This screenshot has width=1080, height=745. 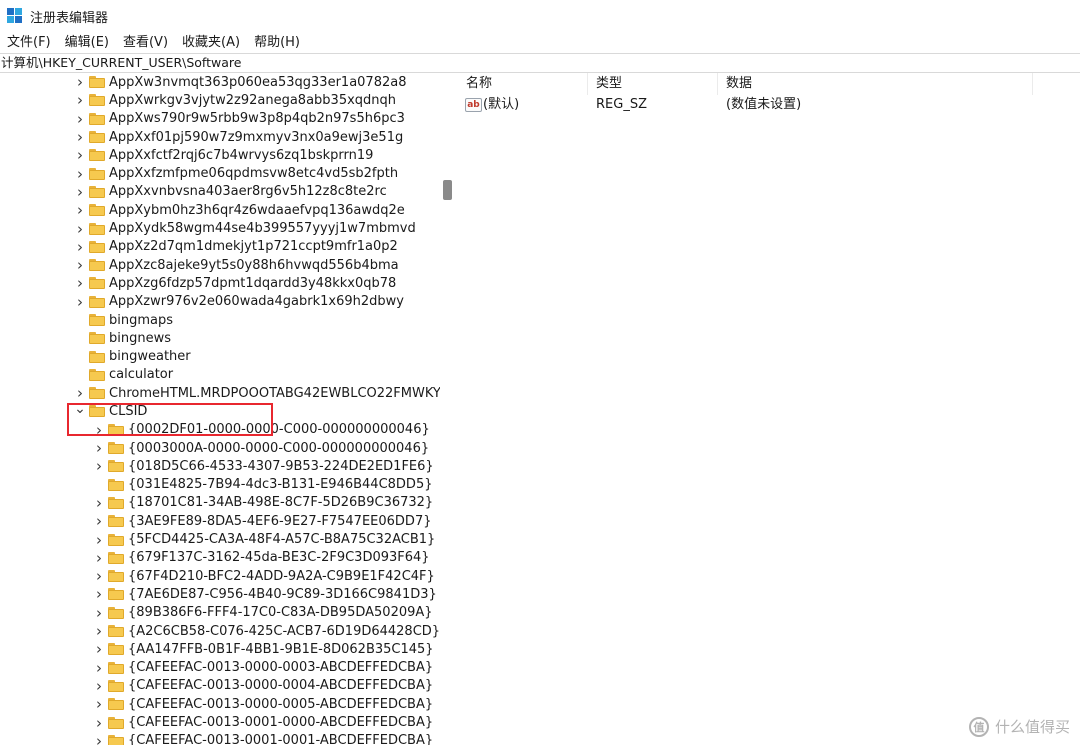 I want to click on tree-item: bingnews, so click(x=220, y=338).